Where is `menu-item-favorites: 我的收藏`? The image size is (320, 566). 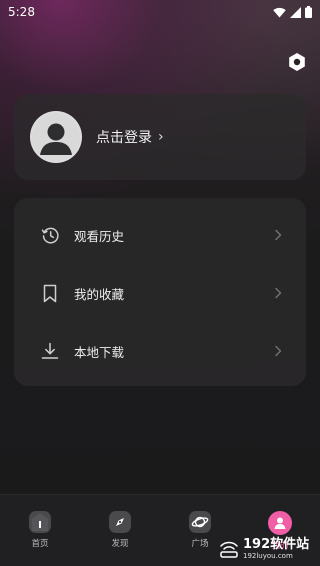 menu-item-favorites: 我的收藏 is located at coordinates (160, 293).